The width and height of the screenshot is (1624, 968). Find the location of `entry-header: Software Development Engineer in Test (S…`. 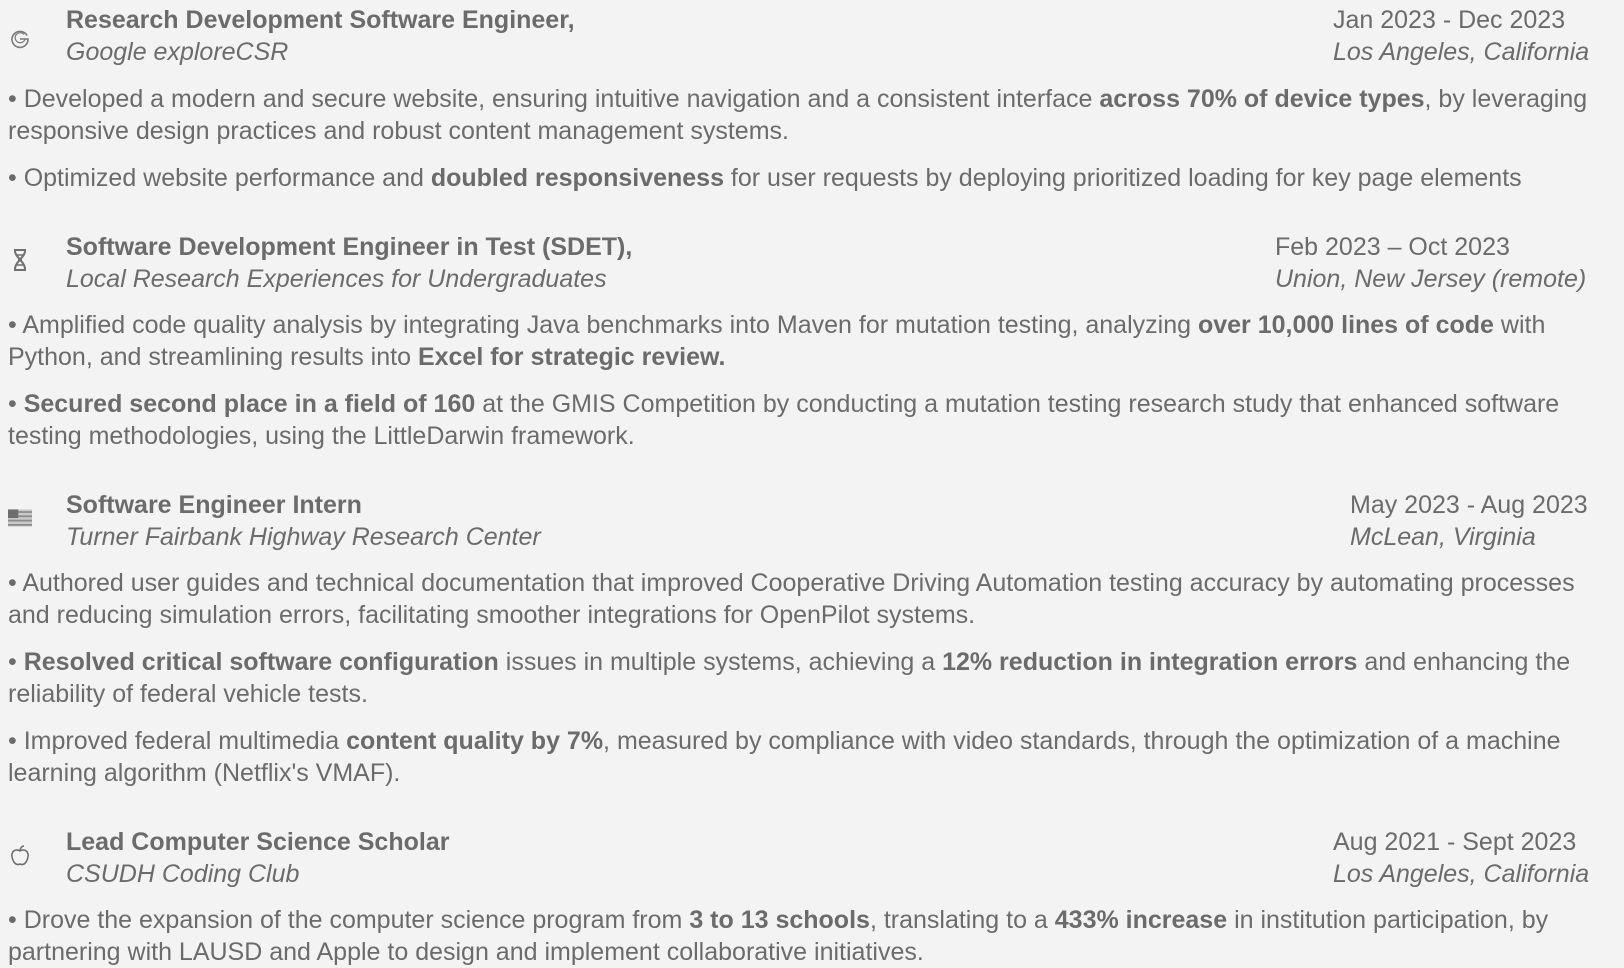

entry-header: Software Development Engineer in Test (S… is located at coordinates (812, 264).